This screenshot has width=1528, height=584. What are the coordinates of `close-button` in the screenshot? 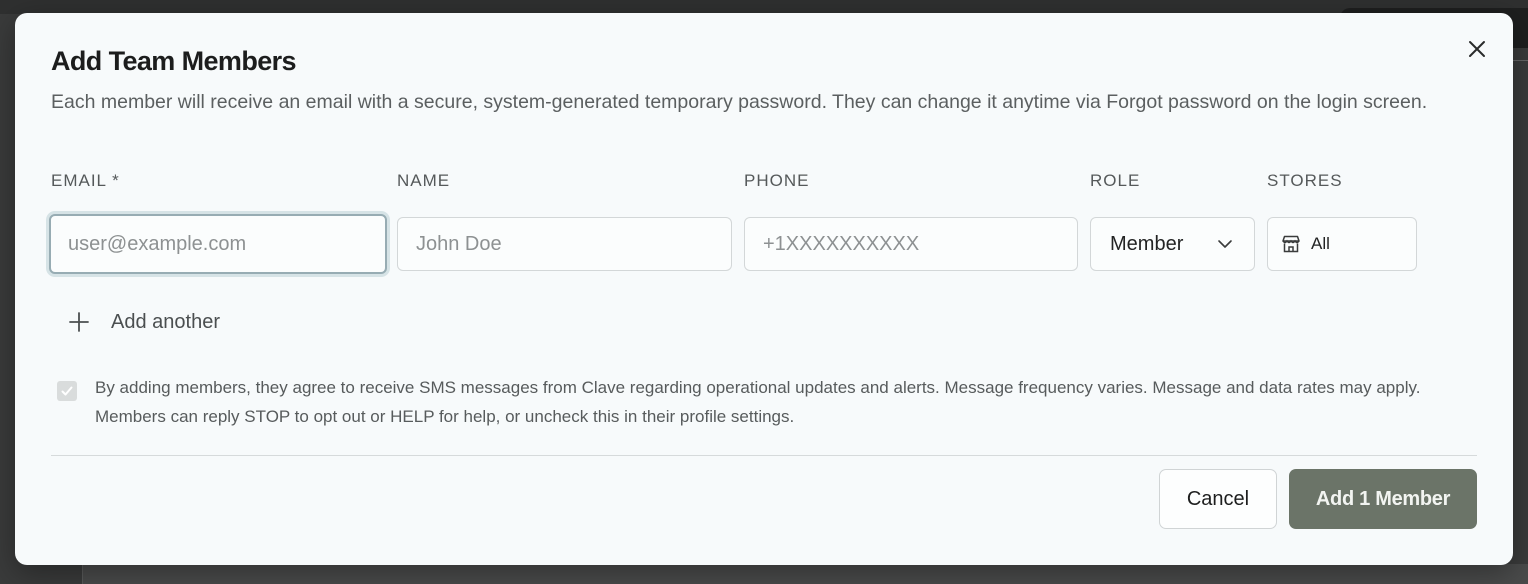 It's located at (1477, 49).